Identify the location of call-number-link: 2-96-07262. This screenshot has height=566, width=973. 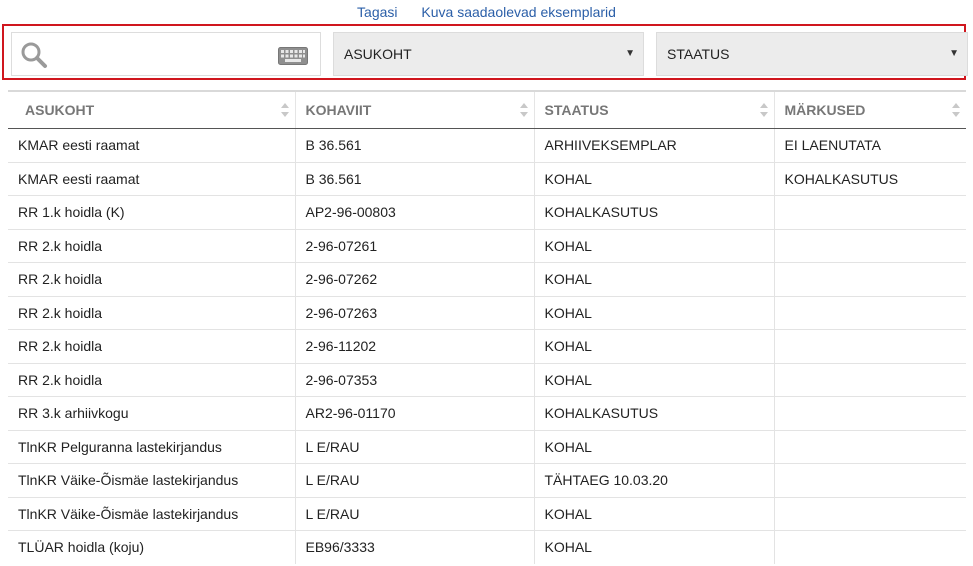
(414, 279).